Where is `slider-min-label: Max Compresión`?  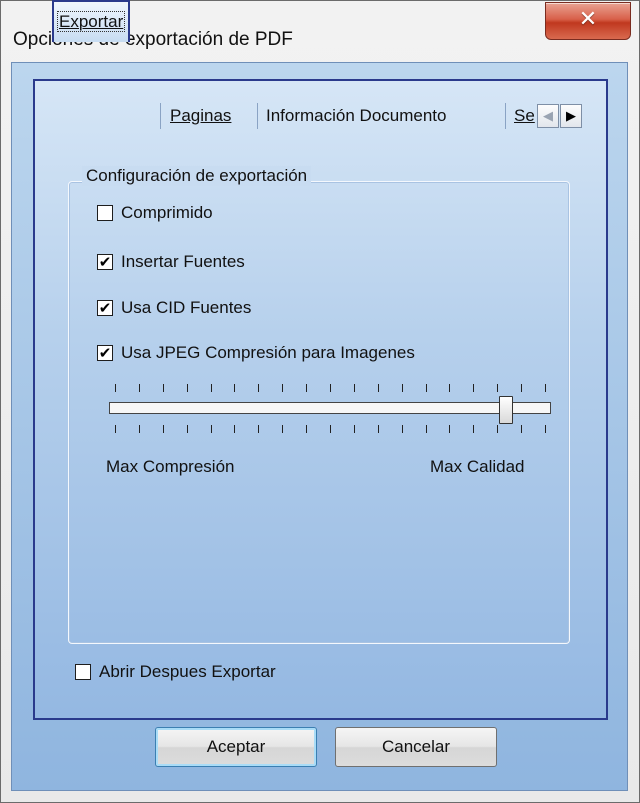
slider-min-label: Max Compresión is located at coordinates (170, 466).